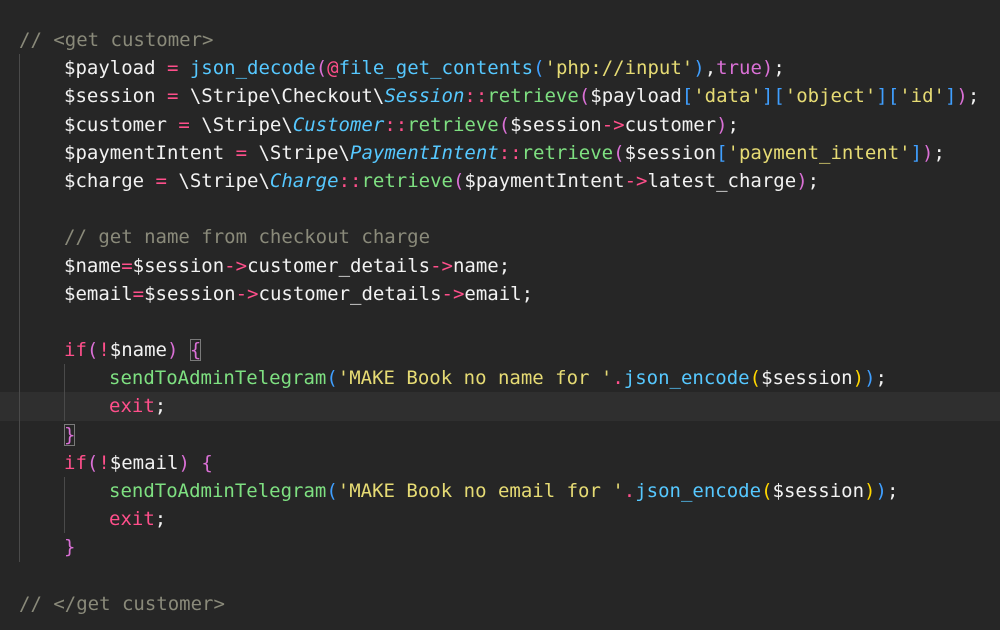  What do you see at coordinates (475, 378) in the screenshot?
I see `code-token: 'MAKE Book no name for '` at bounding box center [475, 378].